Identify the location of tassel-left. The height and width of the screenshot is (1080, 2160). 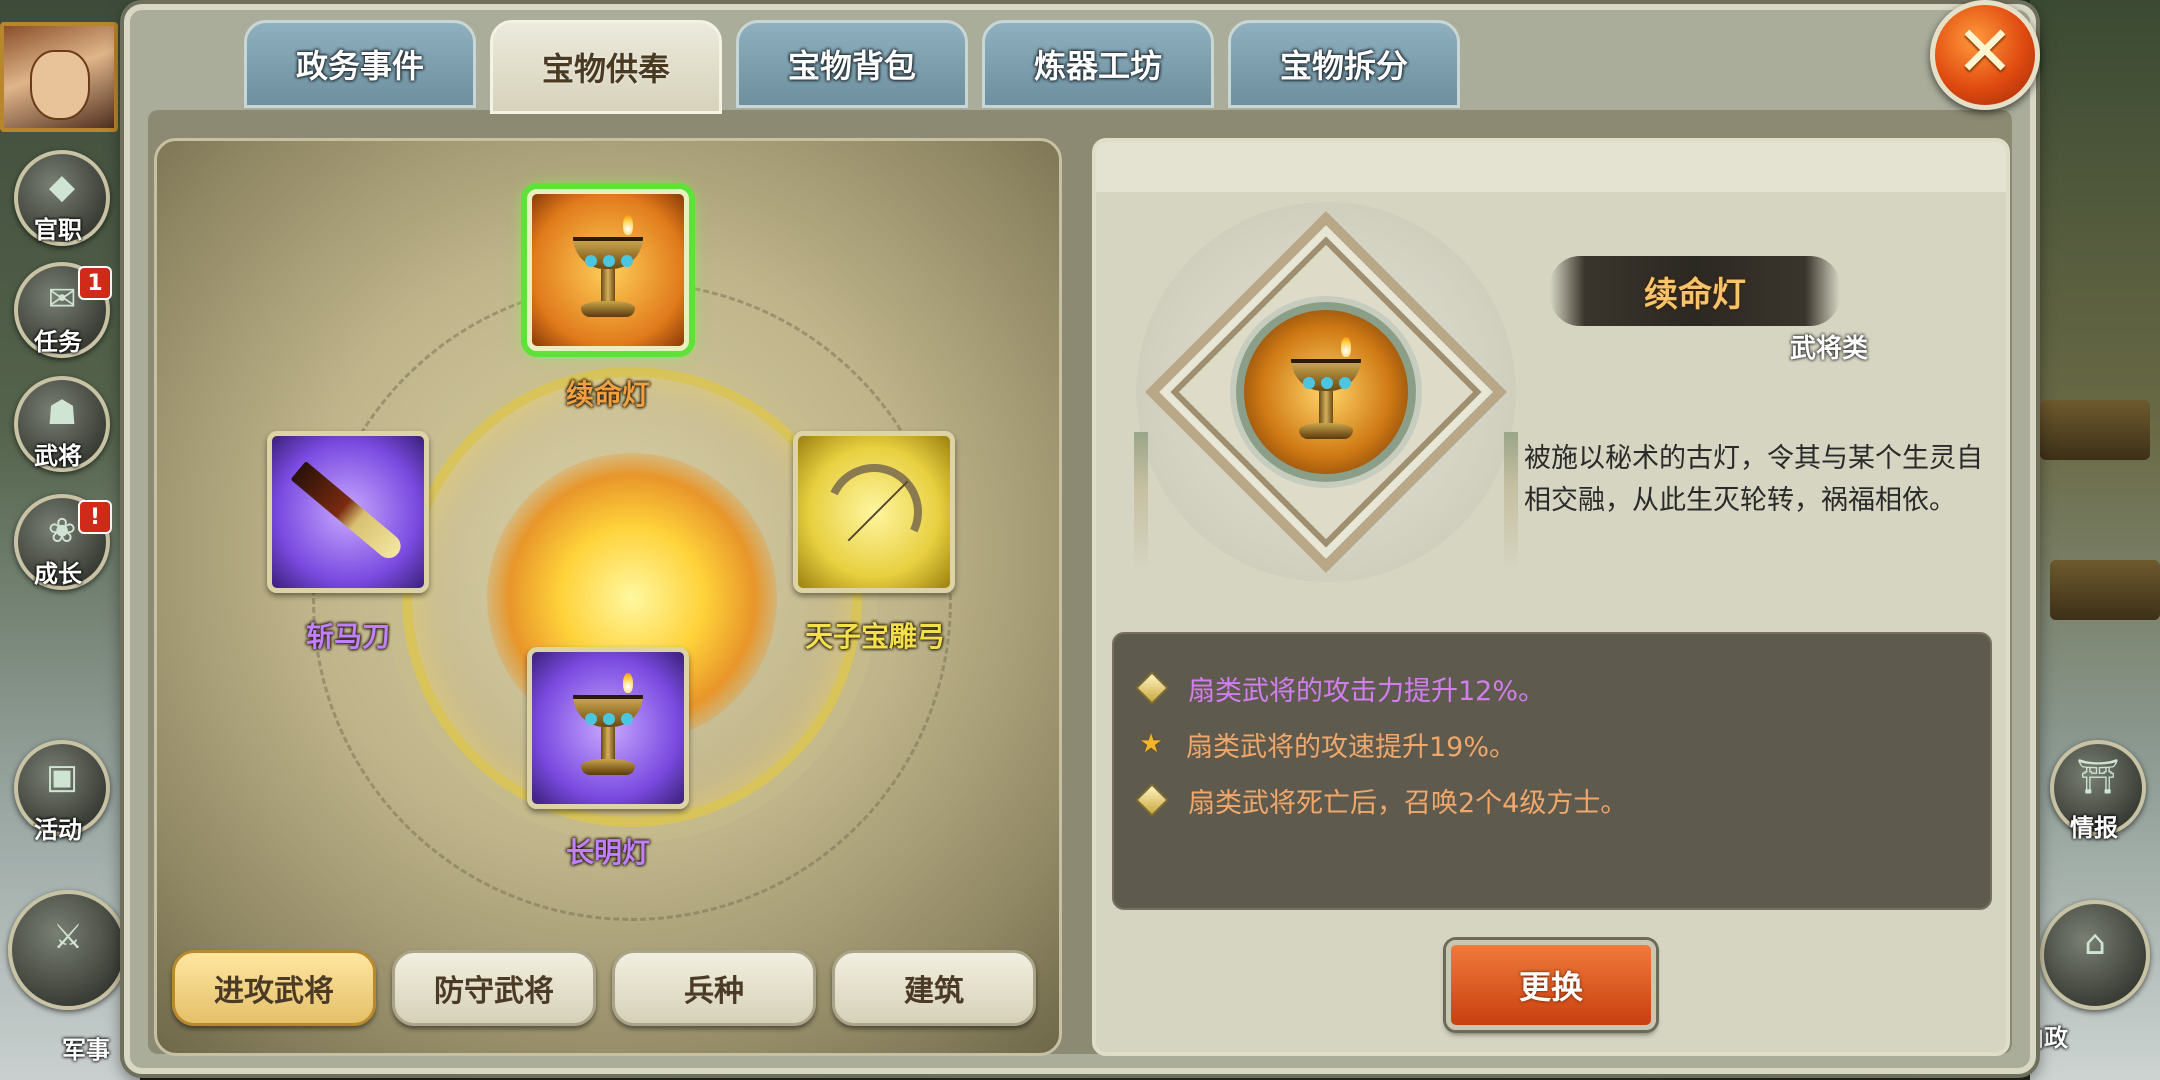
(1141, 502).